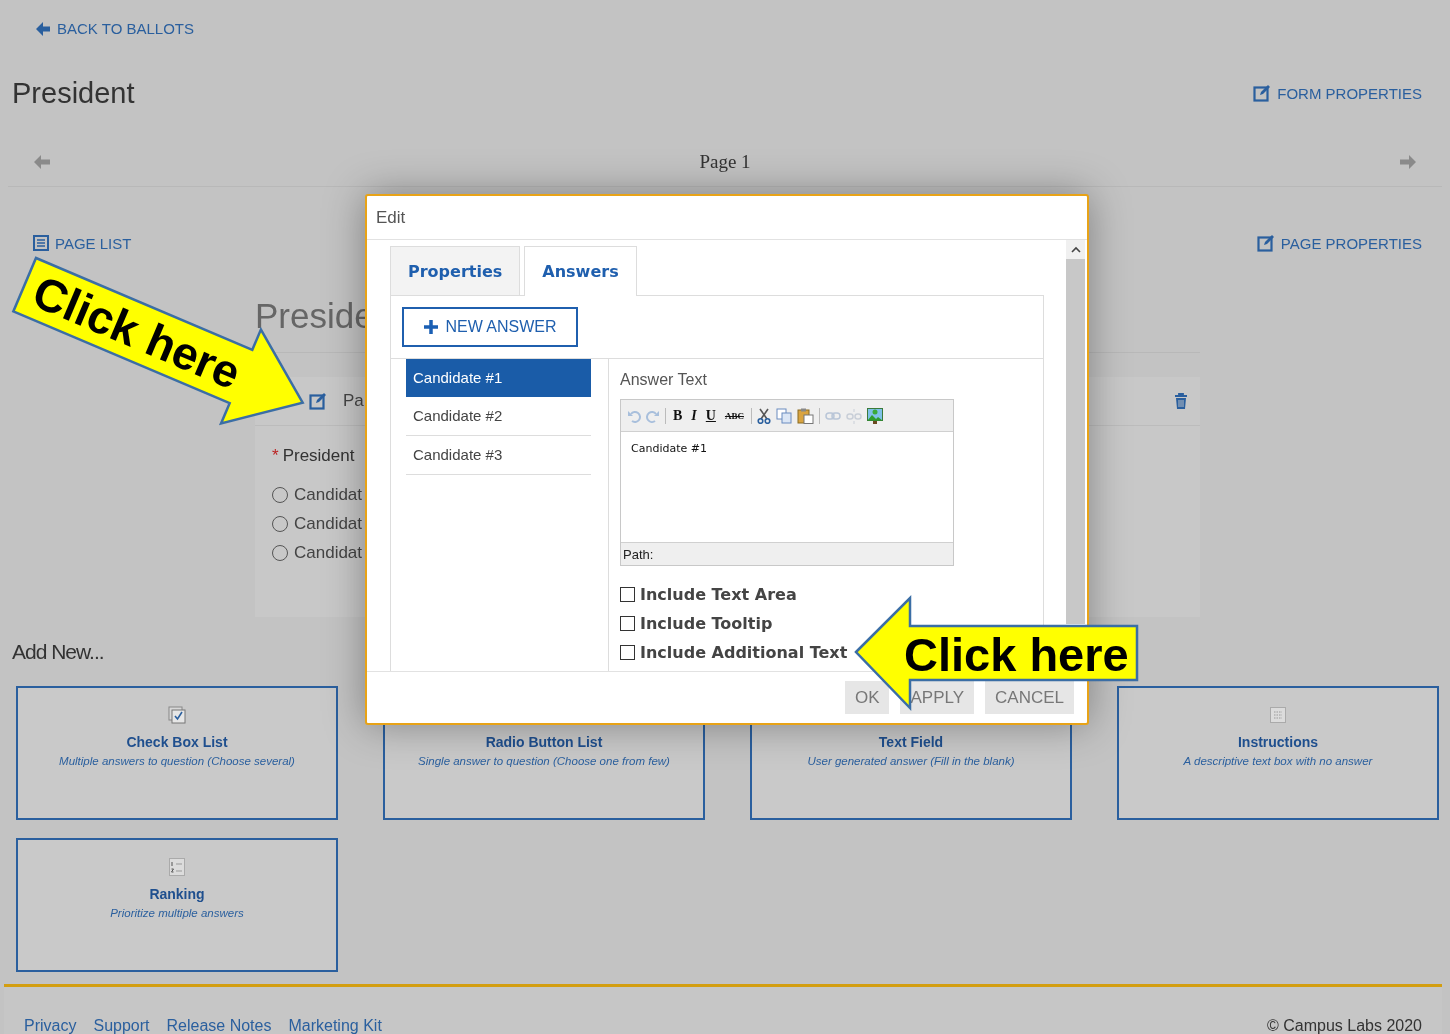 This screenshot has width=1450, height=1034. I want to click on page-number-label: Page 1, so click(725, 162).